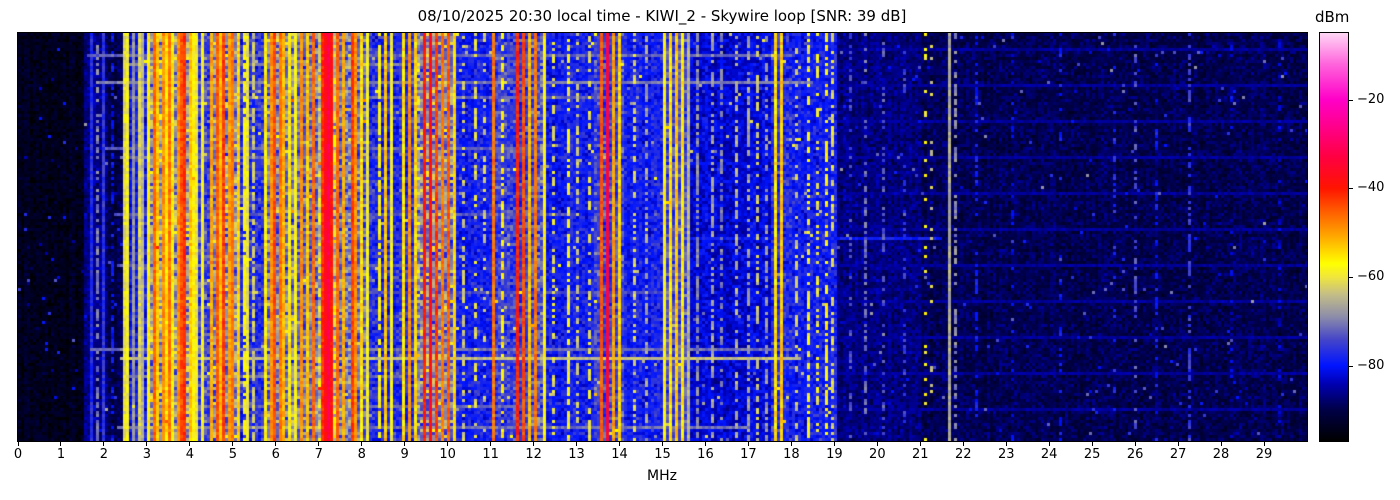 Image resolution: width=1400 pixels, height=500 pixels. Describe the element at coordinates (1221, 454) in the screenshot. I see `x-tick-label: 28` at that location.